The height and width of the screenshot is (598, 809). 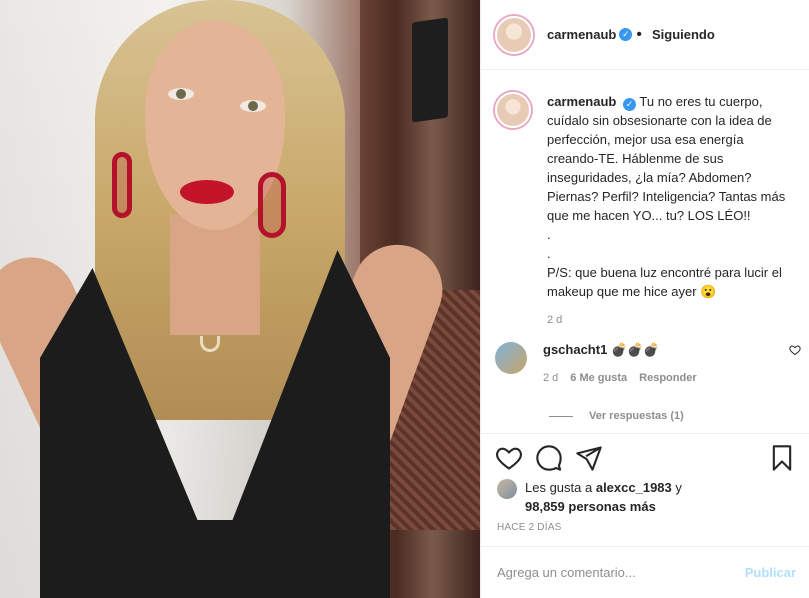 I want to click on share-icon, so click(x=589, y=458).